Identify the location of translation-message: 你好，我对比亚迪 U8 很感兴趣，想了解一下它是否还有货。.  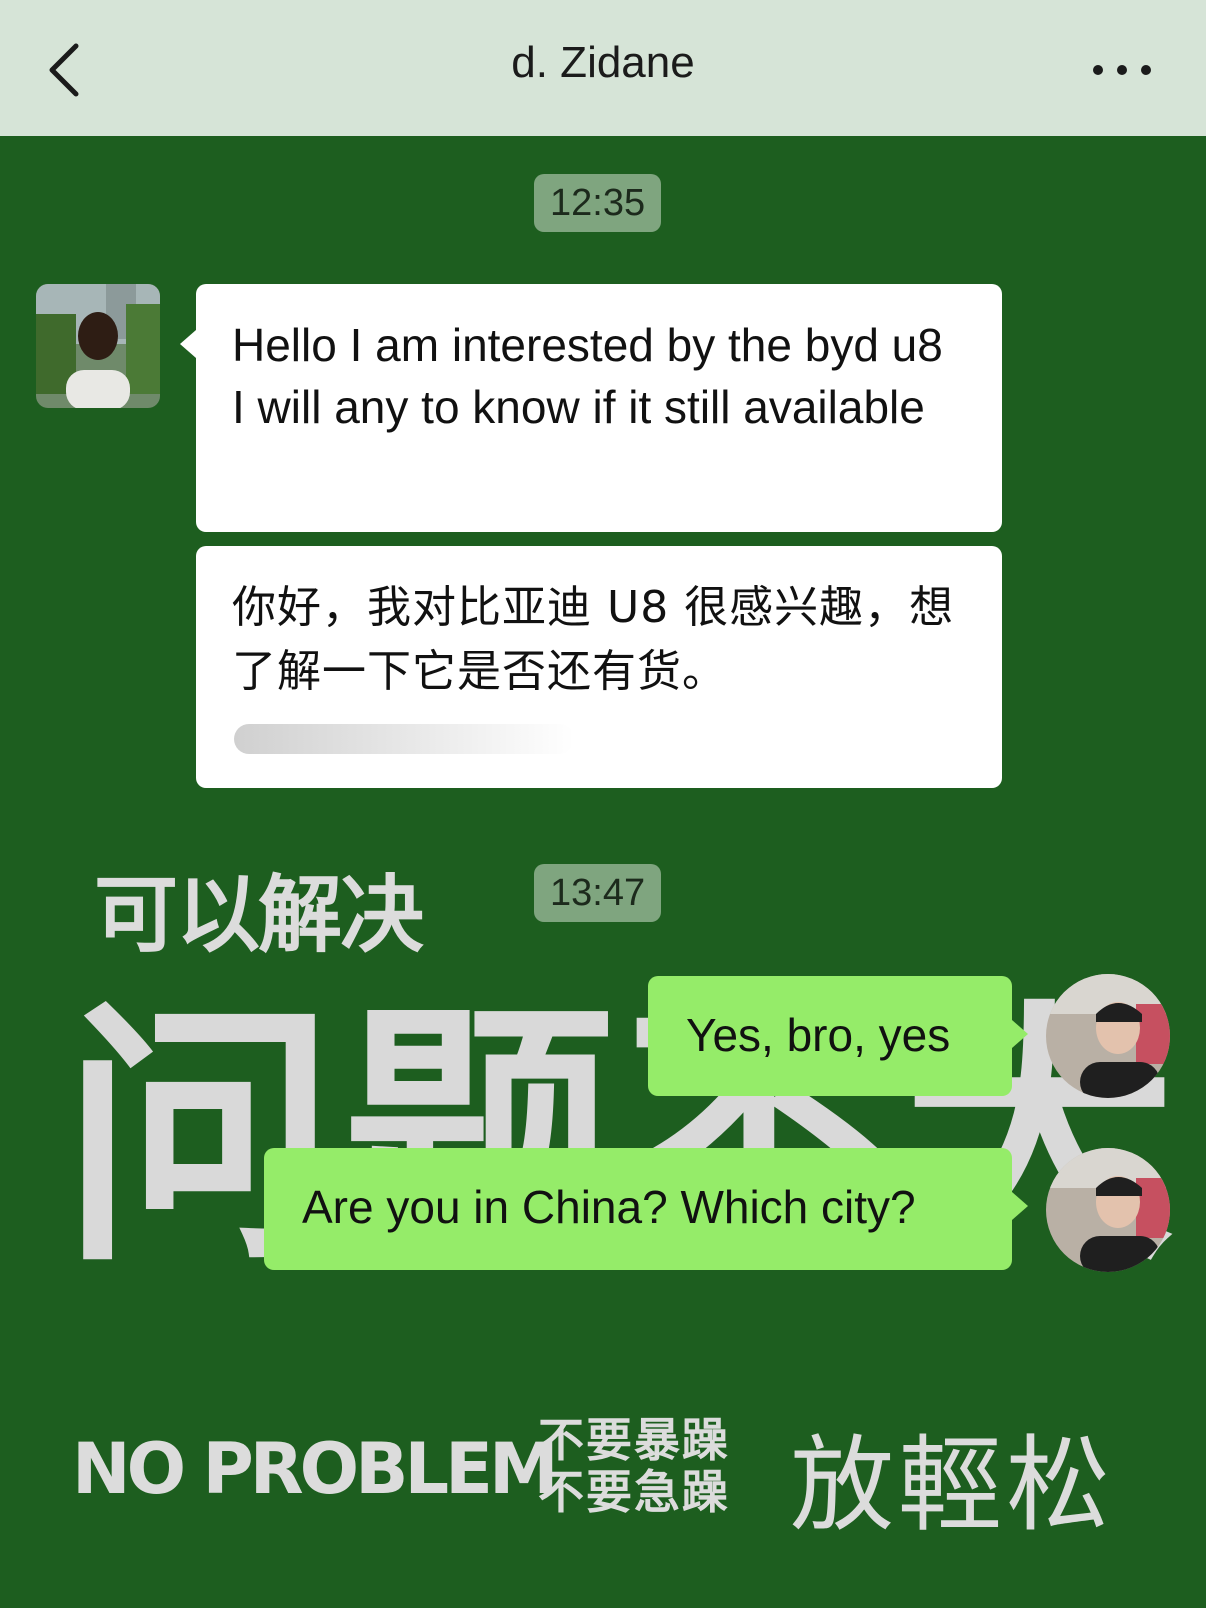
(599, 667).